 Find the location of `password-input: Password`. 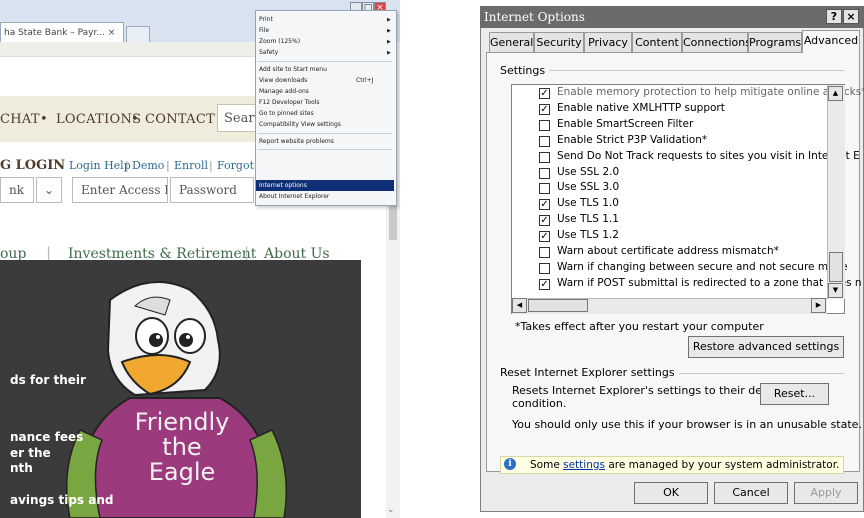

password-input: Password is located at coordinates (212, 190).